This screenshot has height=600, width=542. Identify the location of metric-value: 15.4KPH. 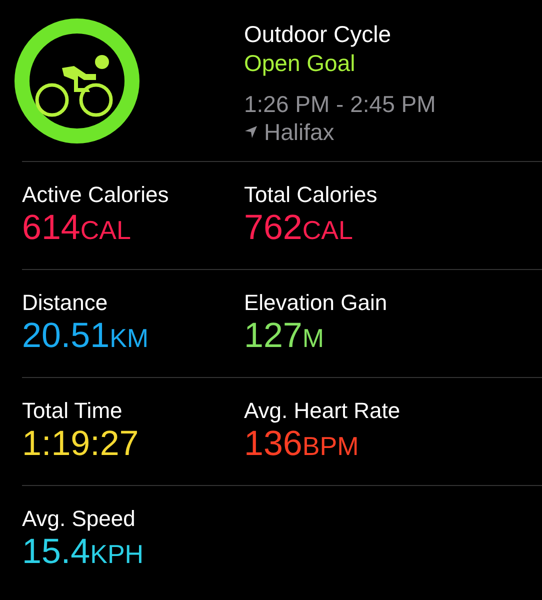
(83, 552).